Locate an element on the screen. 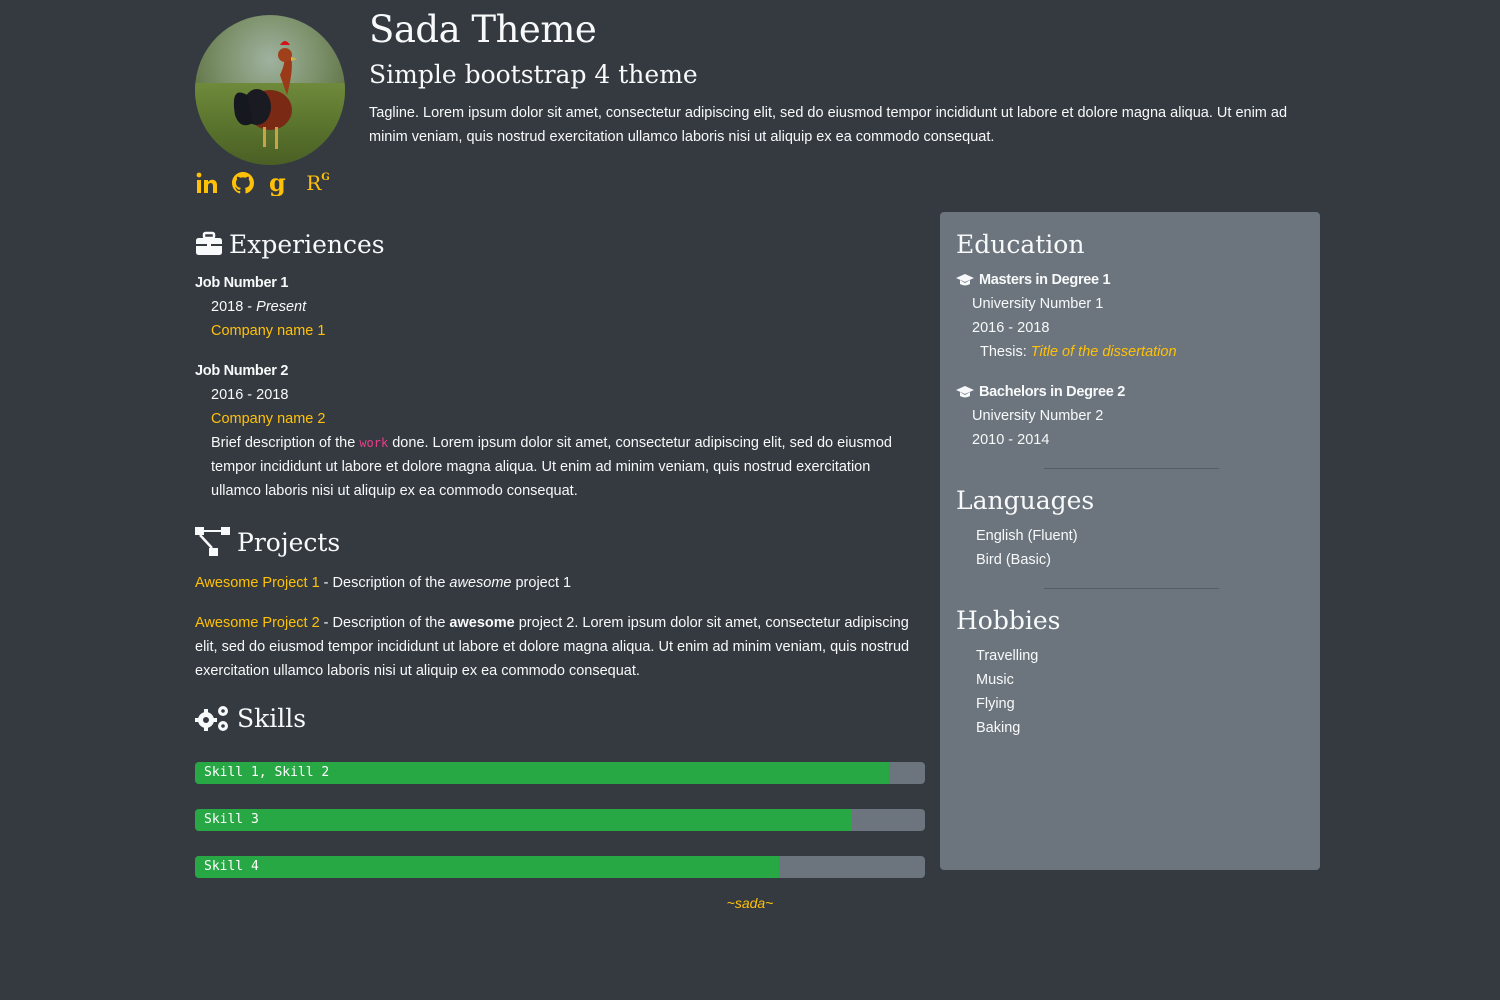 The width and height of the screenshot is (1500, 1000). job-dates: 2016 - 2018 is located at coordinates (250, 395).